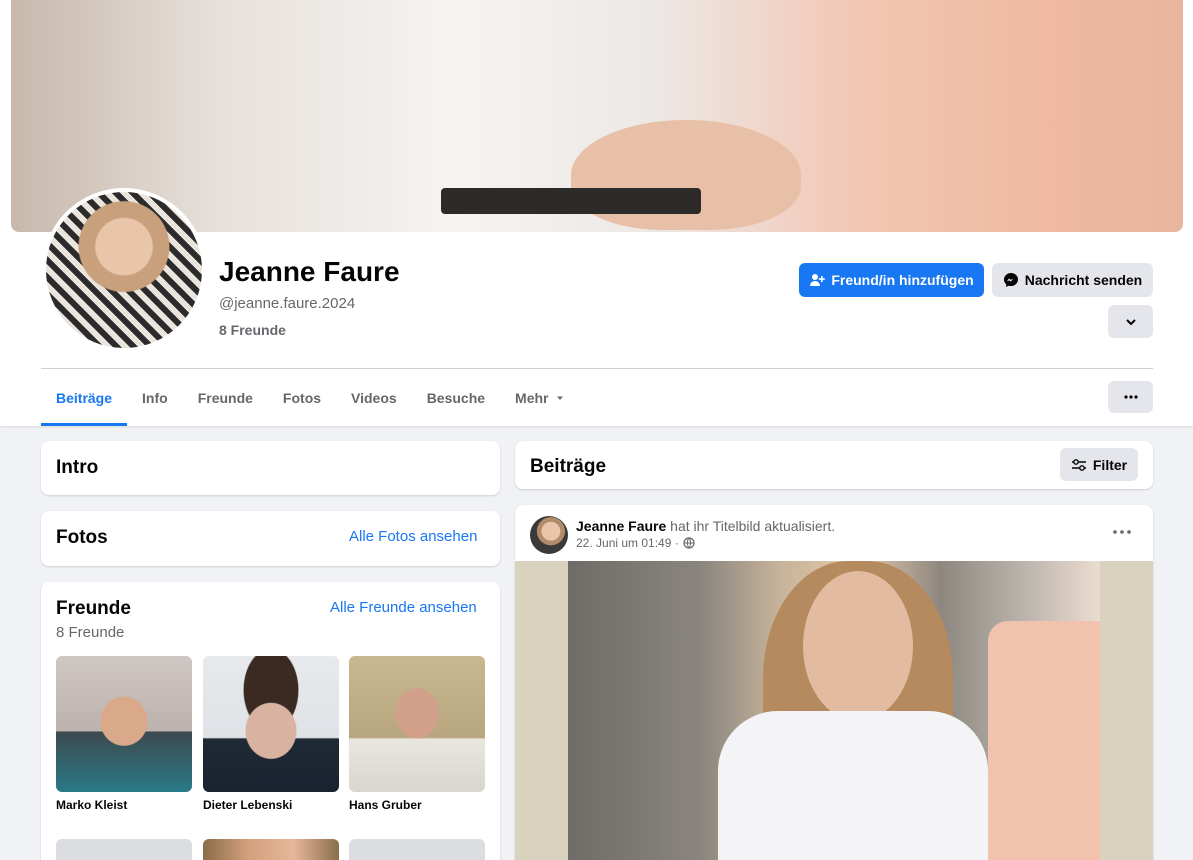  Describe the element at coordinates (559, 398) in the screenshot. I see `caret-down-icon` at that location.